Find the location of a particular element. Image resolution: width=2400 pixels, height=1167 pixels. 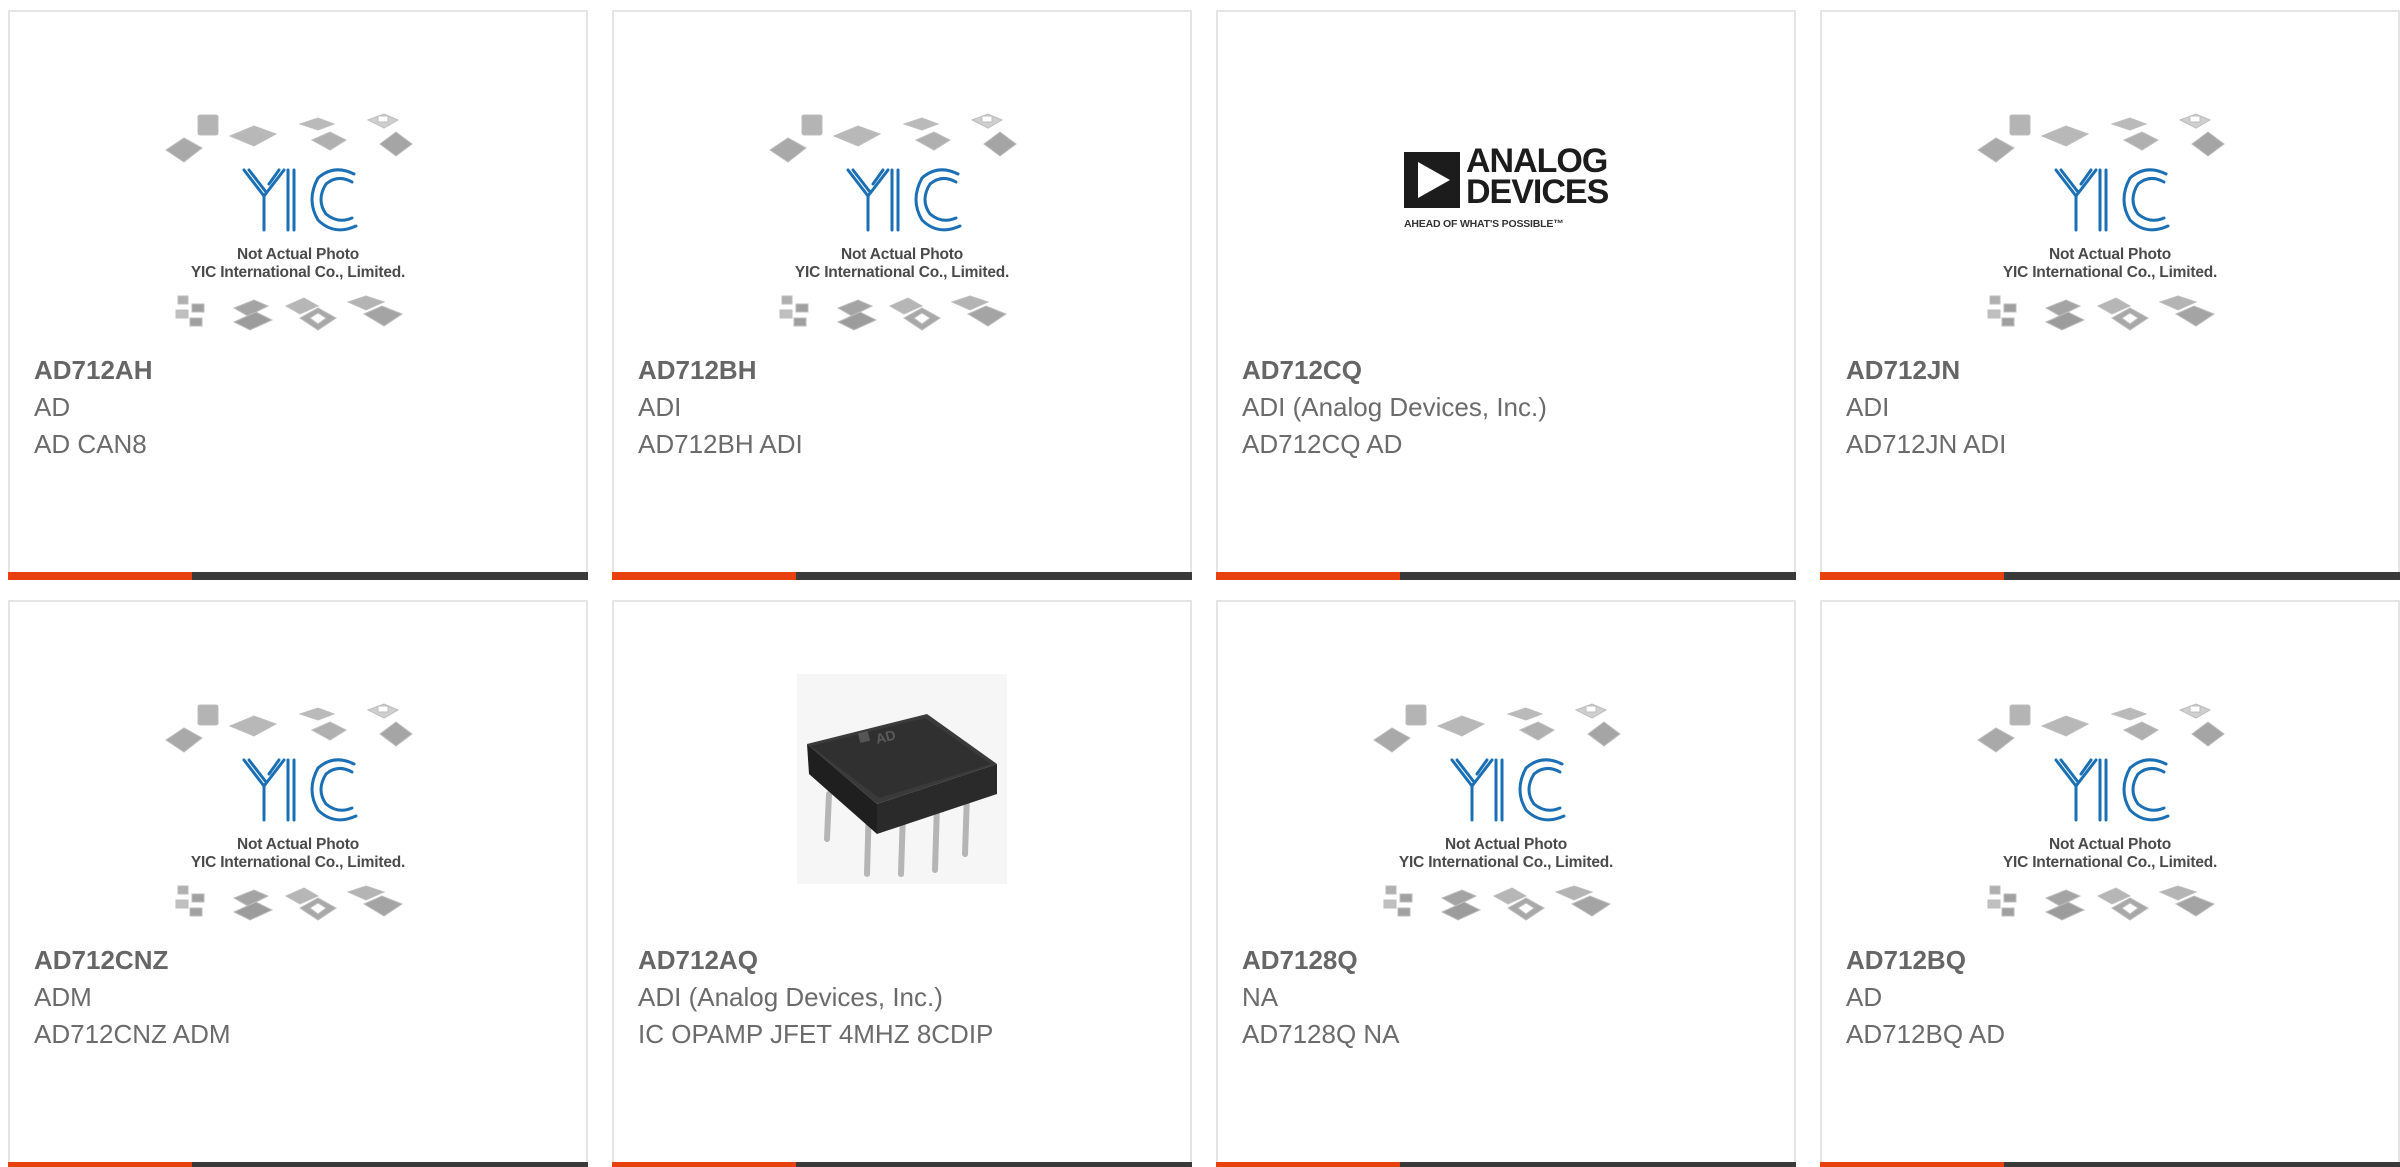

analog-devices-wordmark: ANALOG DEVICES is located at coordinates (1537, 177).